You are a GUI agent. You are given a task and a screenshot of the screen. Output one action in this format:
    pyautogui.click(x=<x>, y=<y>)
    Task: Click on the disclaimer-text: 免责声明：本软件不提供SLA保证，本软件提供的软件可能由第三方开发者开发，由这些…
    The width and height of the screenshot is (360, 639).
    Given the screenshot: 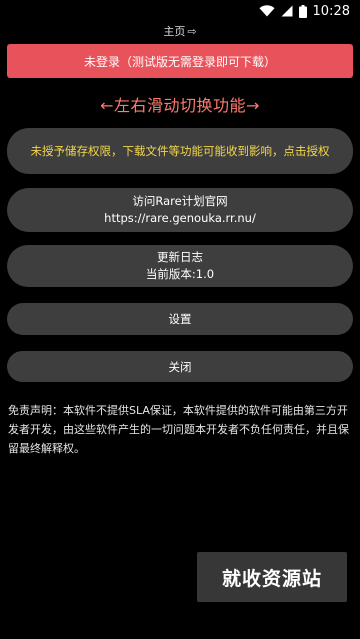 What is the action you would take?
    pyautogui.click(x=178, y=429)
    